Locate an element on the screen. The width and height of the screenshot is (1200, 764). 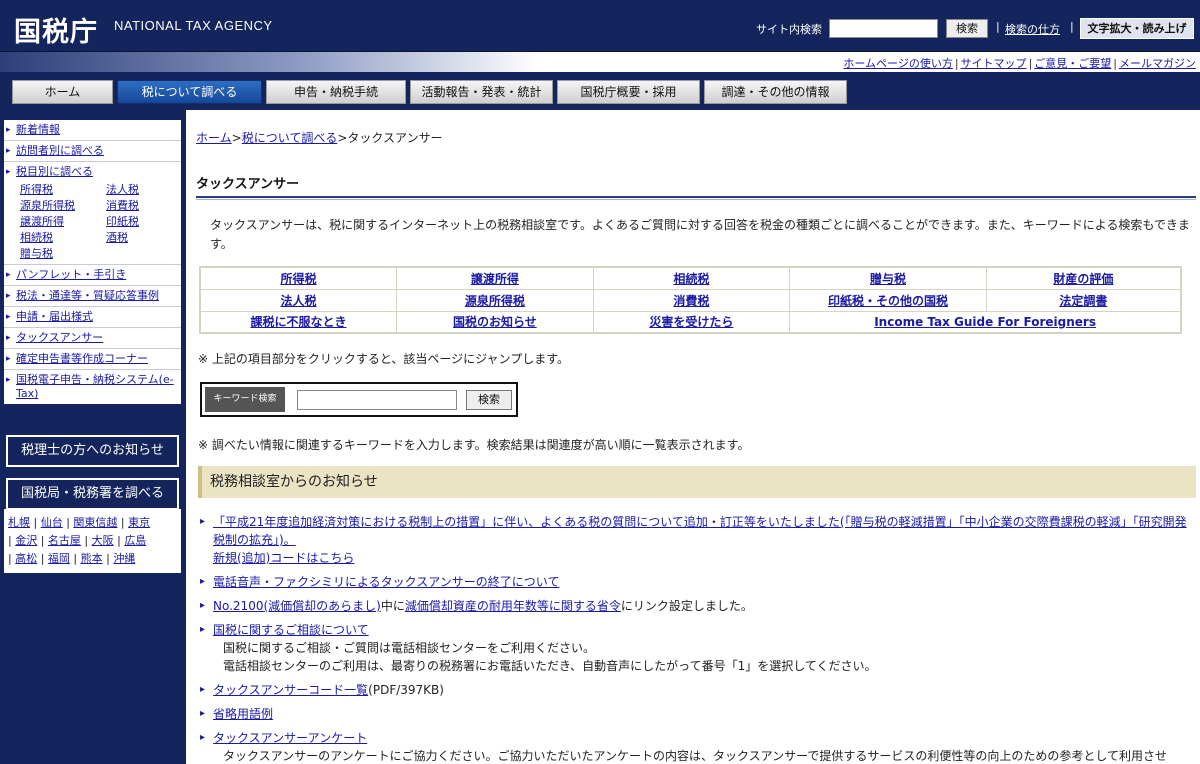
region-link: 札幌 is located at coordinates (19, 522).